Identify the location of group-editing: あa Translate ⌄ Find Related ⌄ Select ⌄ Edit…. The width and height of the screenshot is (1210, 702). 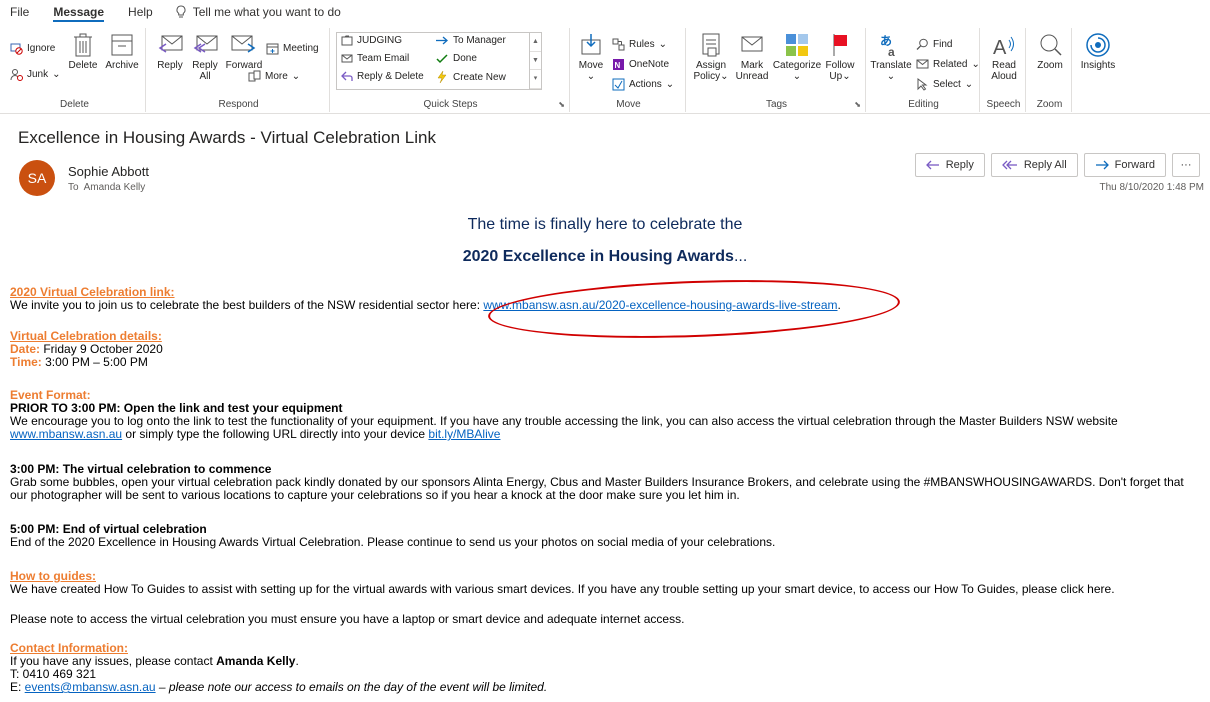
(924, 70).